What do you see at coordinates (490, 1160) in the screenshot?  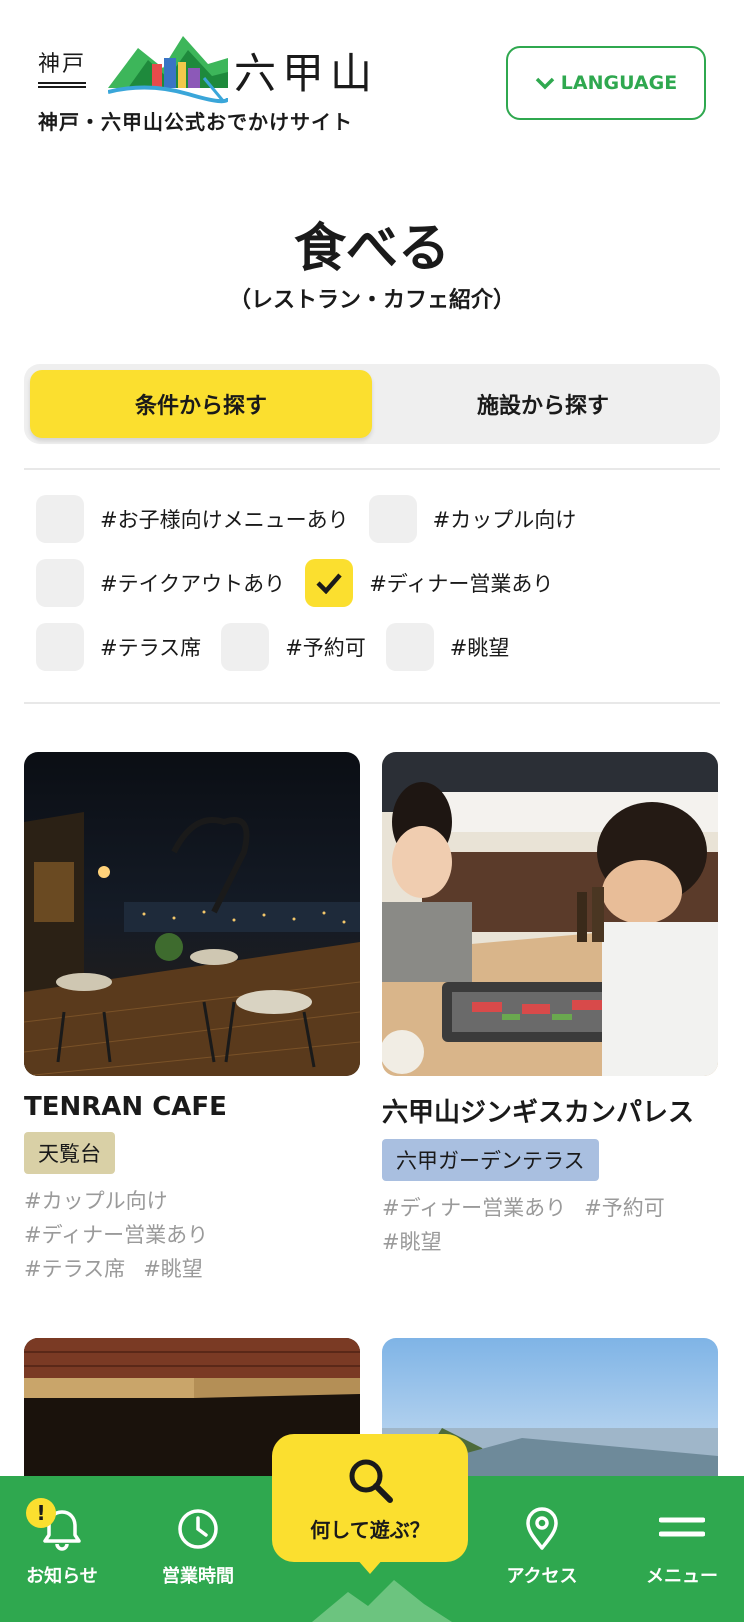 I see `area-badge: 六甲ガーデンテラス` at bounding box center [490, 1160].